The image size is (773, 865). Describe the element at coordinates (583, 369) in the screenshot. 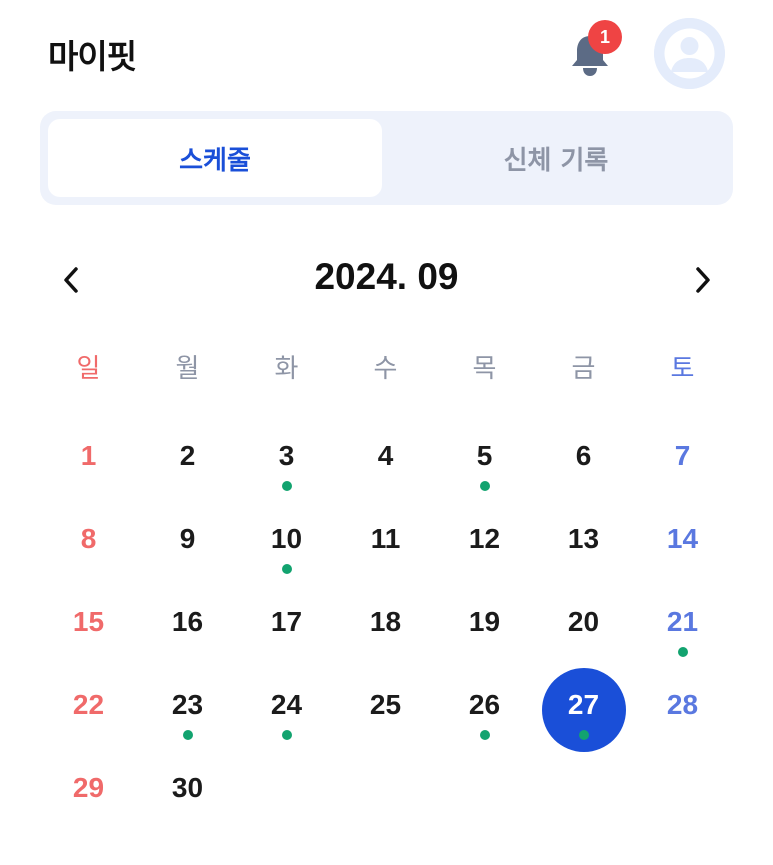

I see `weekday-friday: 금` at that location.